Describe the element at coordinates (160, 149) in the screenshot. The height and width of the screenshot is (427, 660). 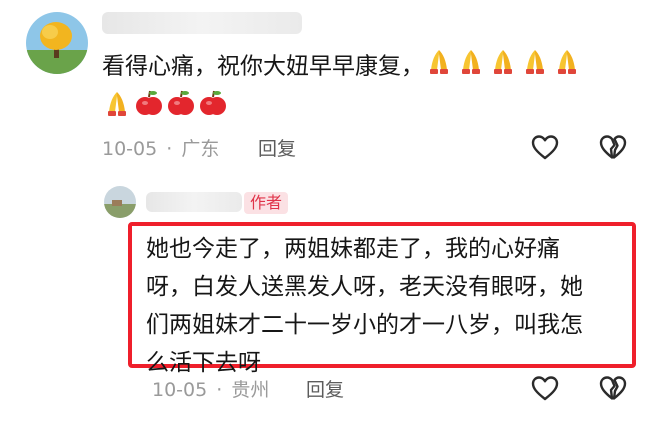
I see `comment-meta: 10-05 · 广东` at that location.